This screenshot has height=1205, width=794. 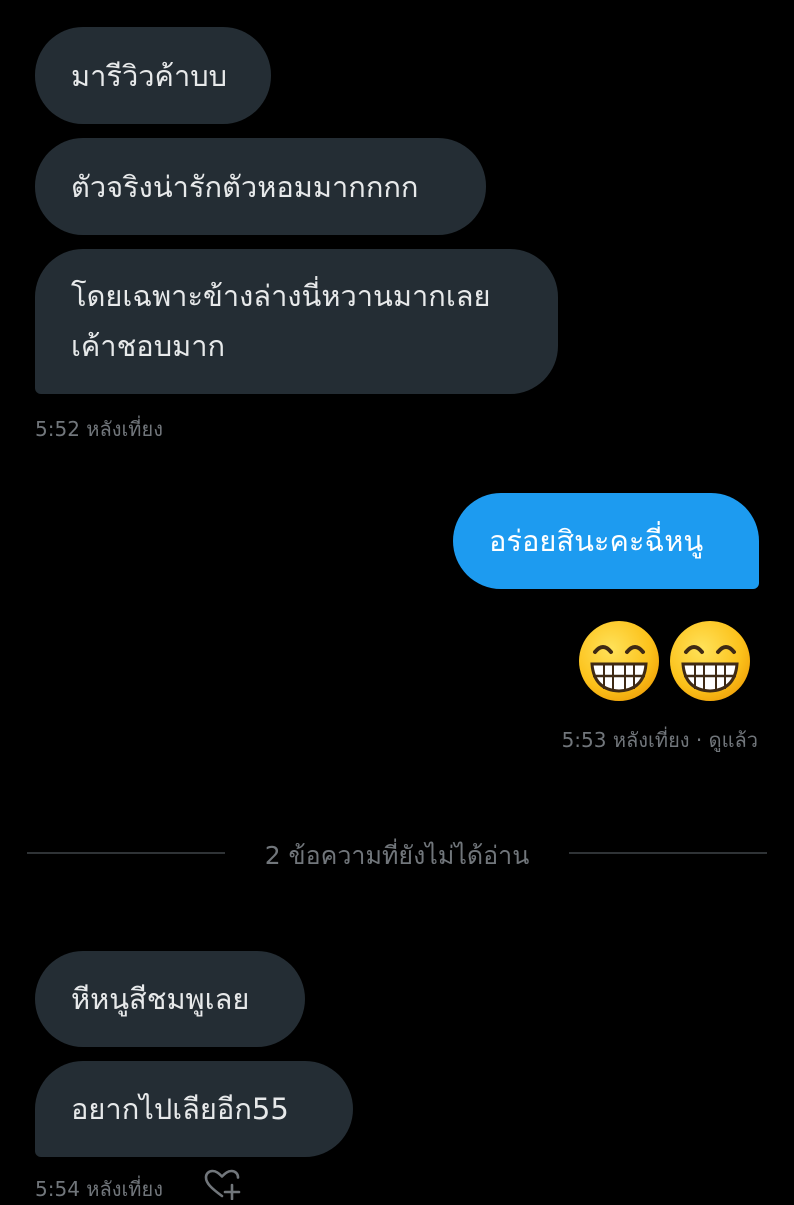 What do you see at coordinates (160, 999) in the screenshot?
I see `message-text: หีหนูสีชมพูเลย` at bounding box center [160, 999].